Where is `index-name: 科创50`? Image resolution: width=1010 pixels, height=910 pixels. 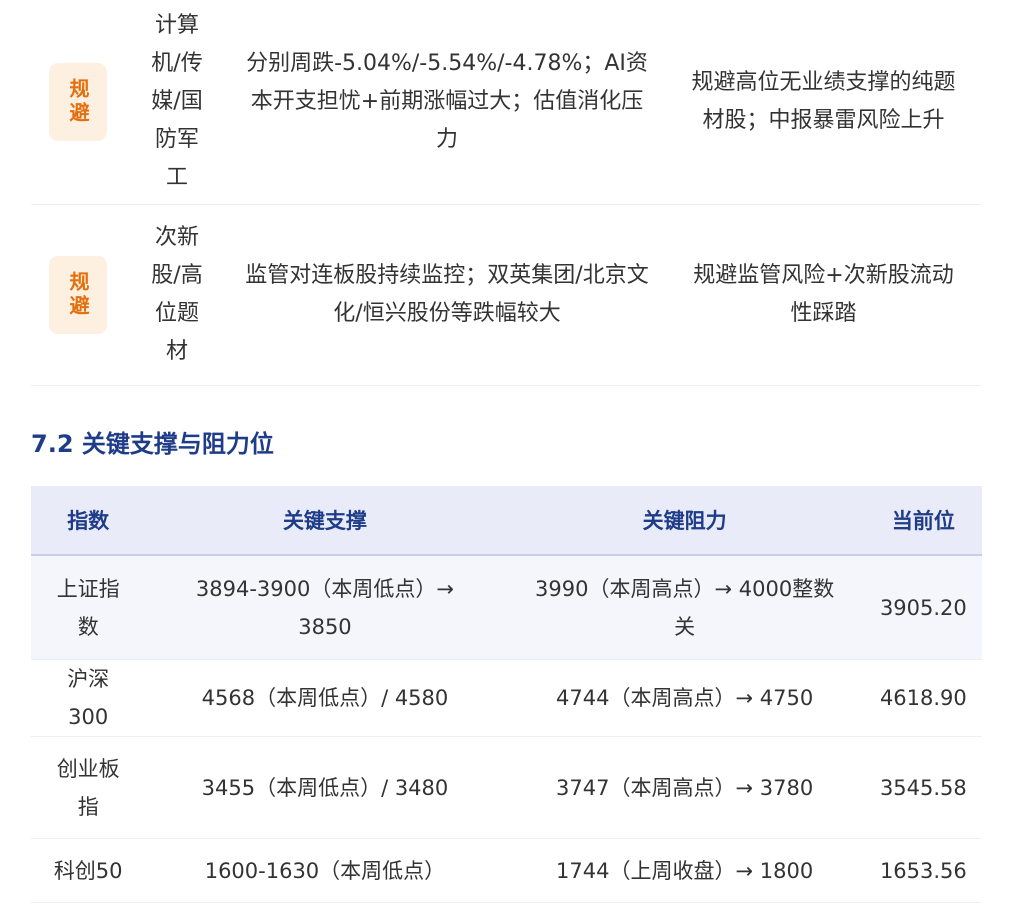
index-name: 科创50 is located at coordinates (88, 870).